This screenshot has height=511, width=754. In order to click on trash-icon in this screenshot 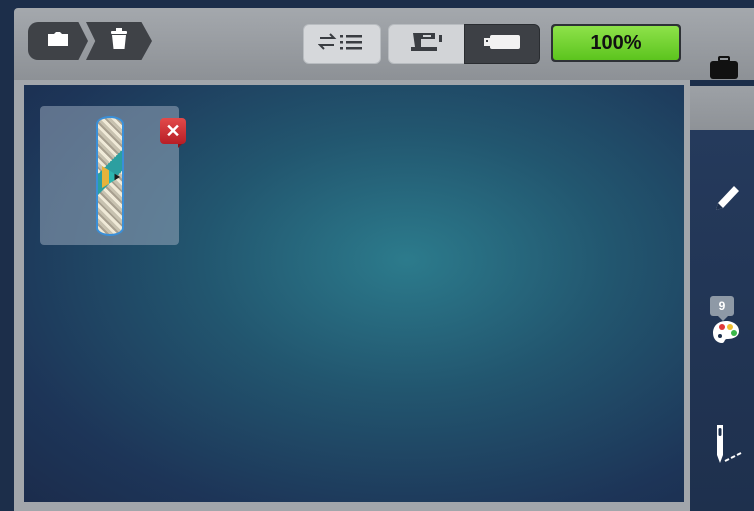, I will do `click(119, 41)`.